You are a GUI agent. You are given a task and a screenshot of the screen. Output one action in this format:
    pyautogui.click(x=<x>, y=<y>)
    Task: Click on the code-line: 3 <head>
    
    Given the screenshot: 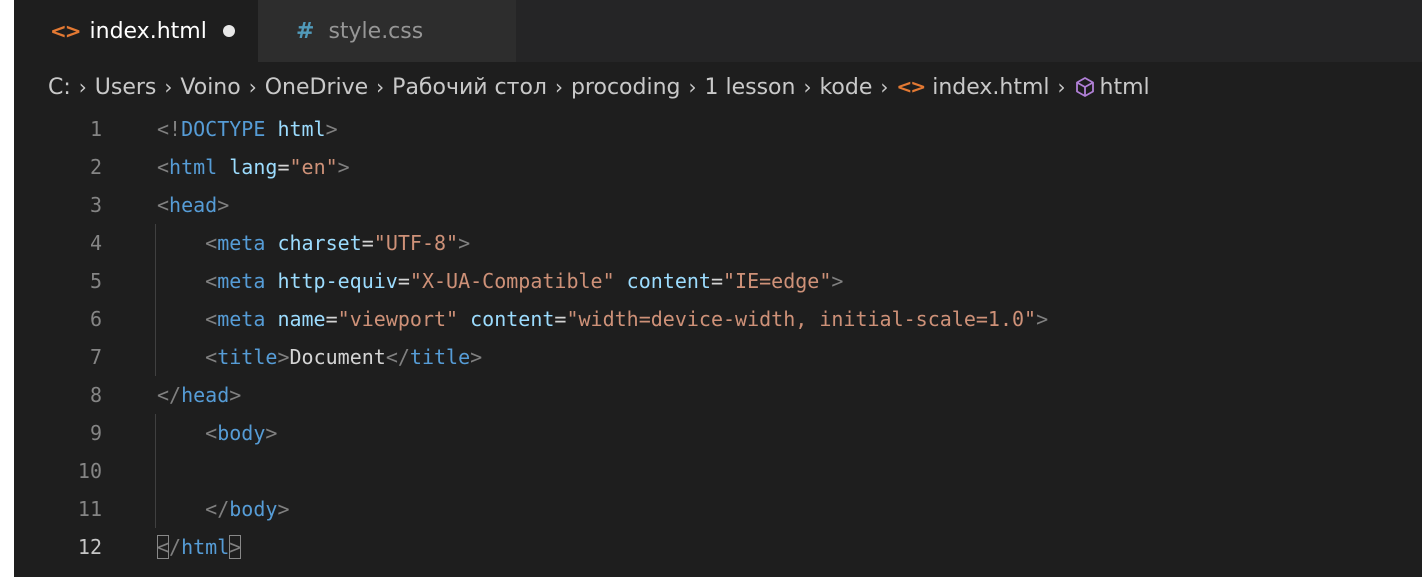 What is the action you would take?
    pyautogui.click(x=718, y=205)
    